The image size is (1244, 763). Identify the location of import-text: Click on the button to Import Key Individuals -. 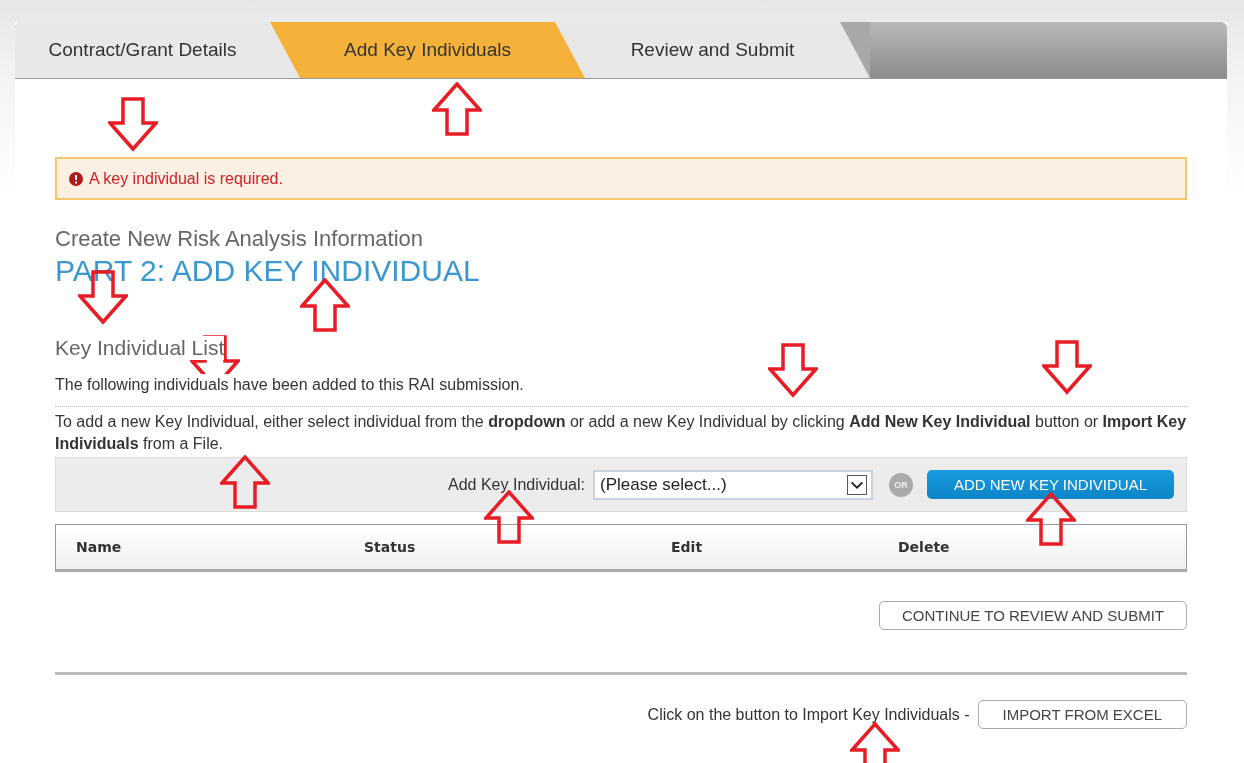
(808, 714).